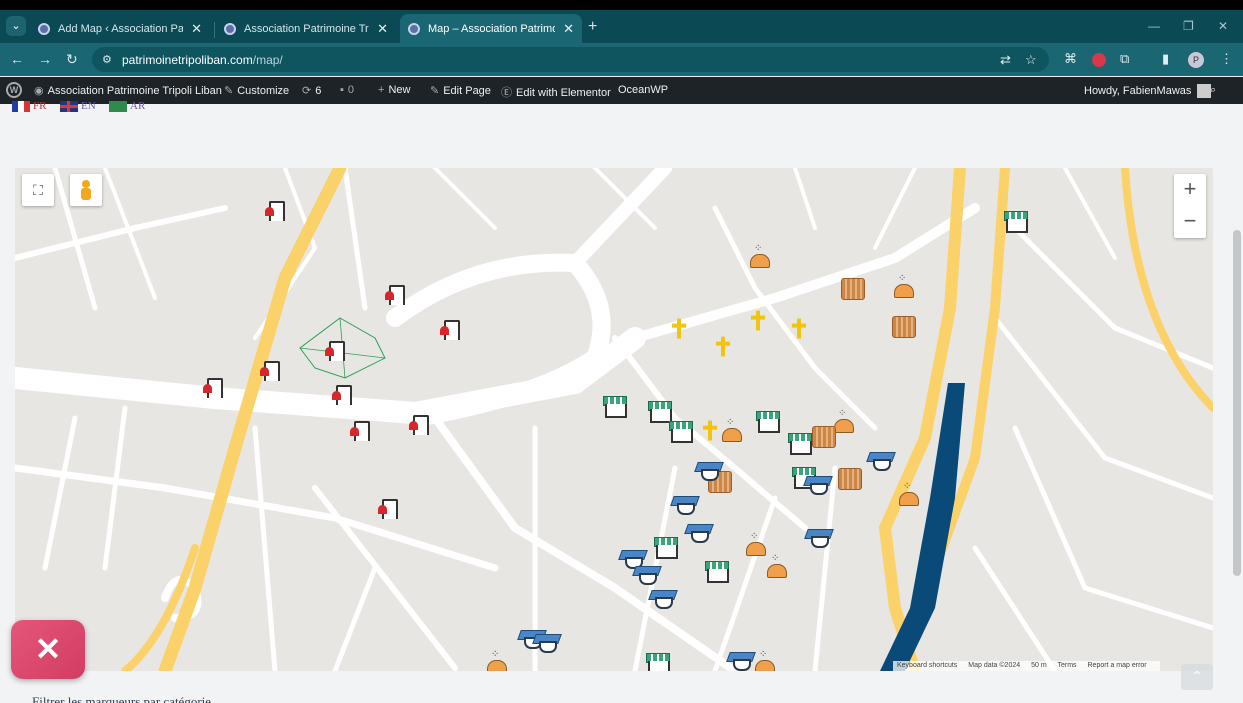 The height and width of the screenshot is (703, 1243). Describe the element at coordinates (570, 59) in the screenshot. I see `address-bar: ⚙ patrimoinetripoliban.com/map/ ⇄ ☆` at that location.